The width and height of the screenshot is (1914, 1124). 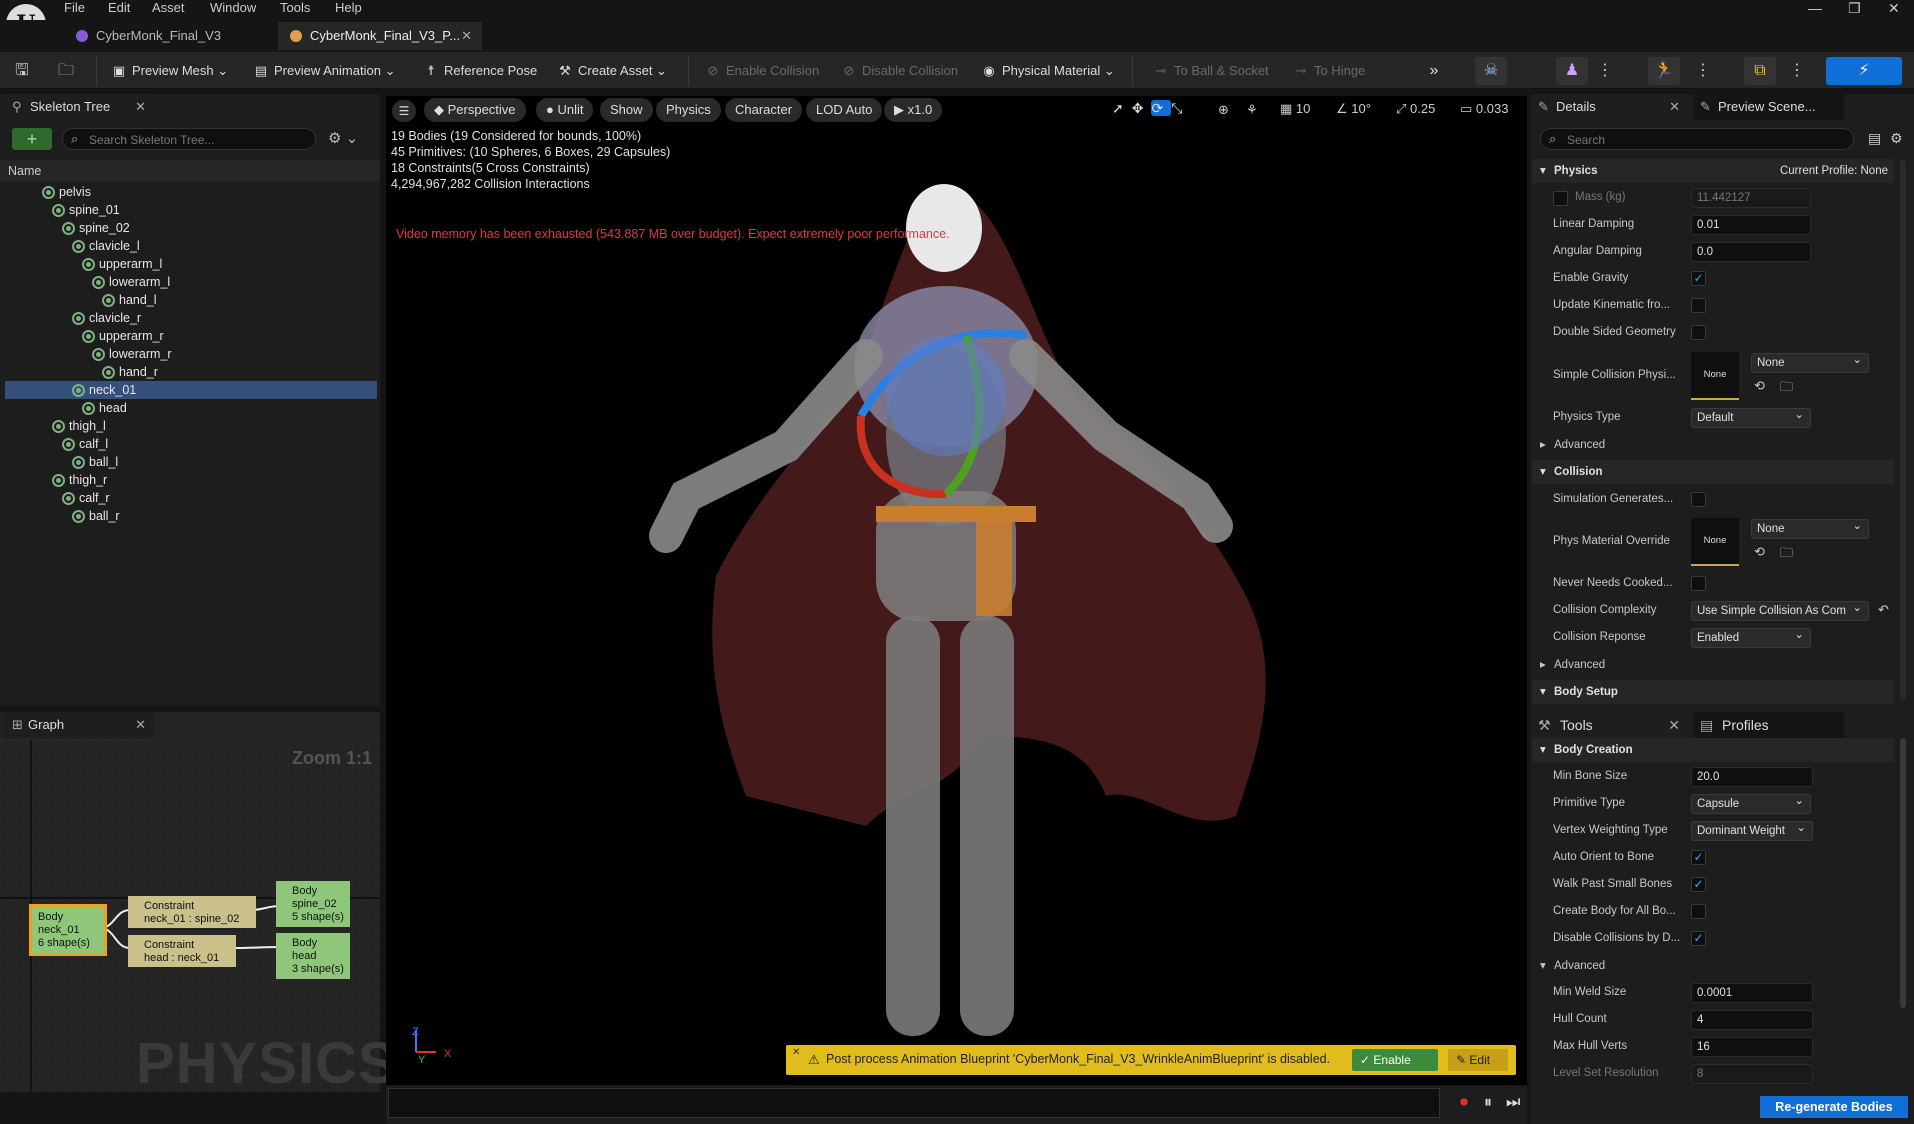 I want to click on unlit-button: ● Unlit, so click(x=565, y=110).